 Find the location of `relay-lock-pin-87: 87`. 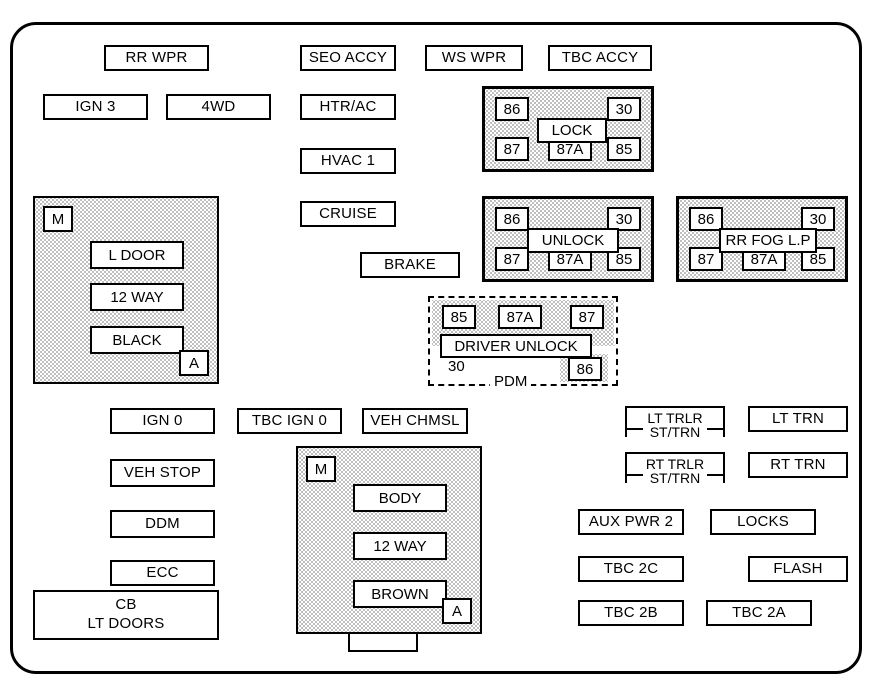

relay-lock-pin-87: 87 is located at coordinates (512, 149).